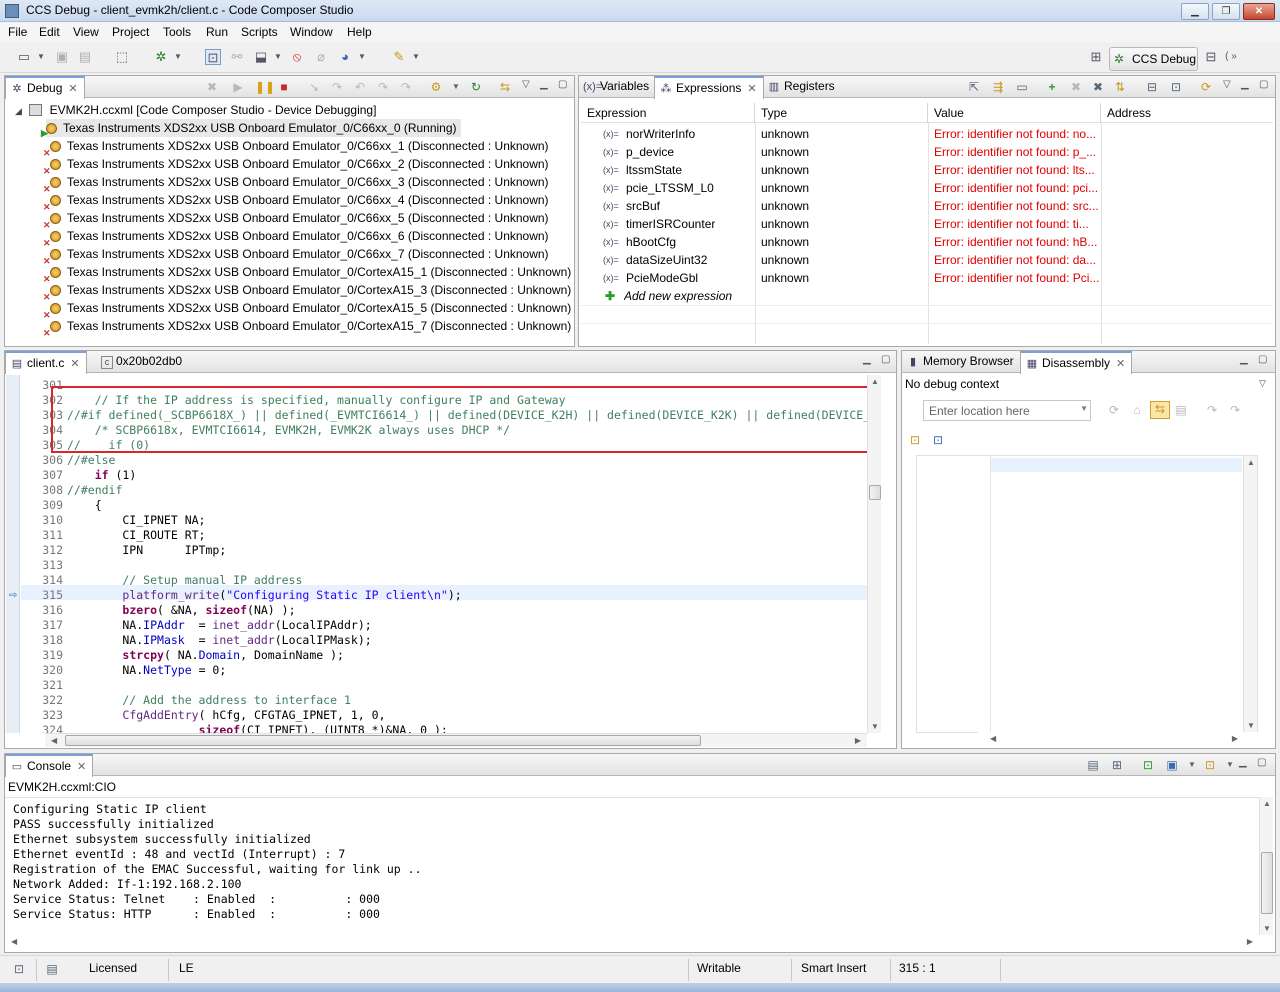 The image size is (1280, 992). Describe the element at coordinates (974, 87) in the screenshot. I see `collapse-all-icon: ⇱` at that location.